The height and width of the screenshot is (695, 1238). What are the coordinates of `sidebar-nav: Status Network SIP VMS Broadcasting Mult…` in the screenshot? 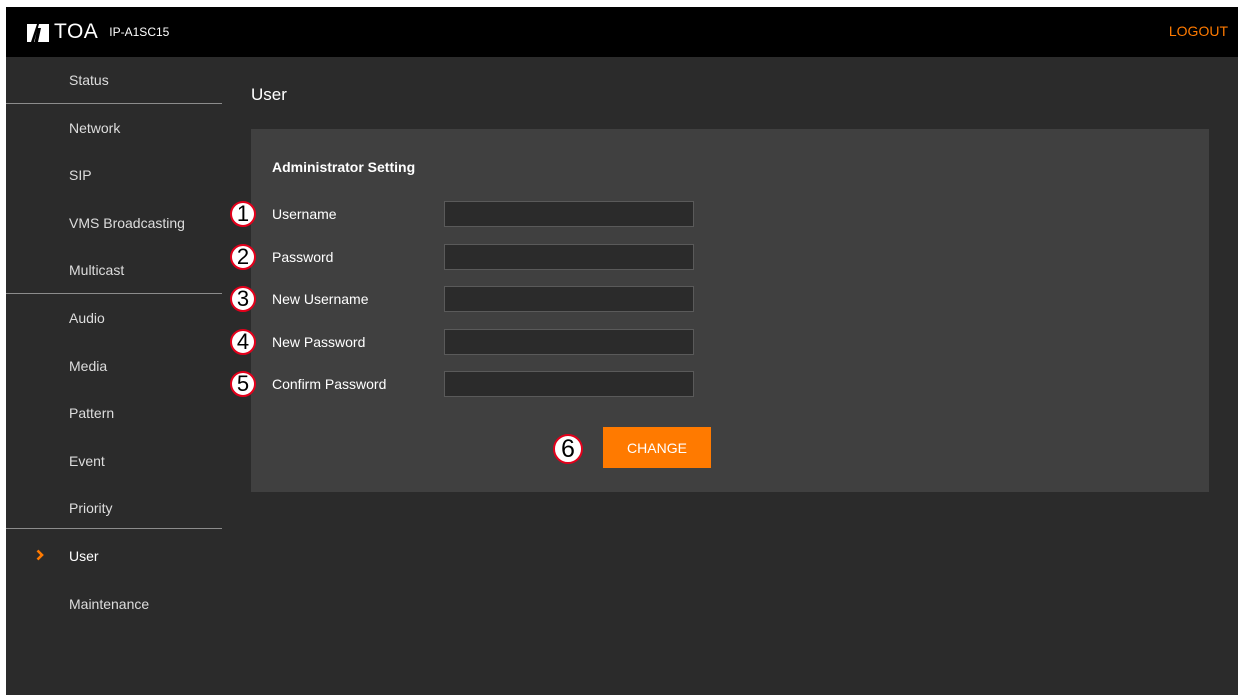 It's located at (114, 342).